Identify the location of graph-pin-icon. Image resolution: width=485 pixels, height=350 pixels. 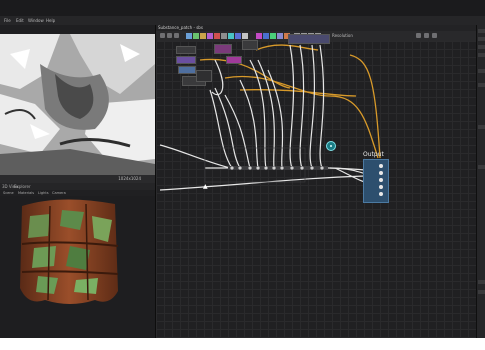
(331, 146).